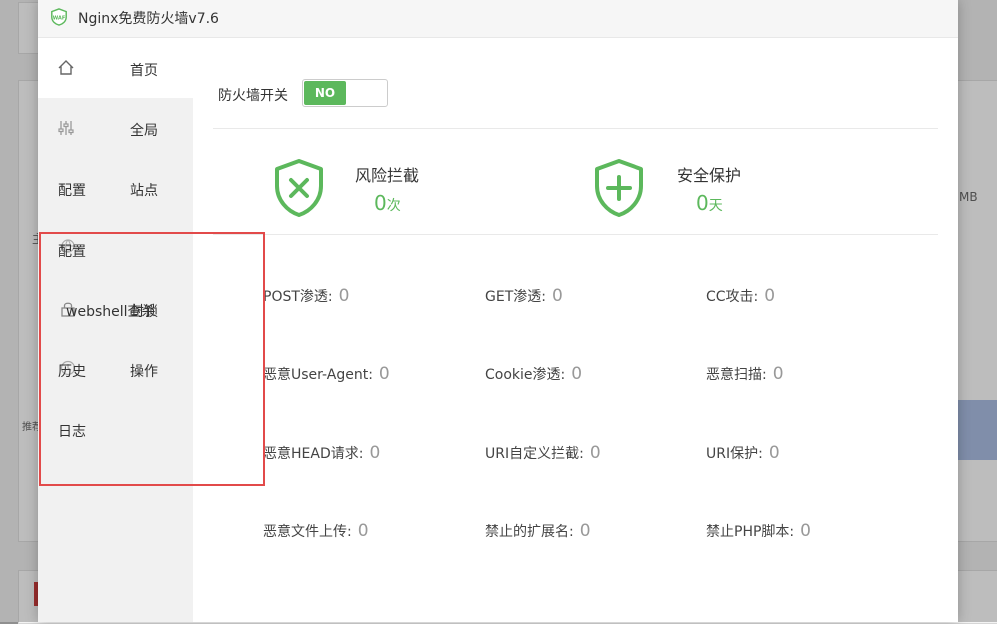 The image size is (997, 624). Describe the element at coordinates (313, 454) in the screenshot. I see `metric-label: 恶意HEAD请求:` at that location.